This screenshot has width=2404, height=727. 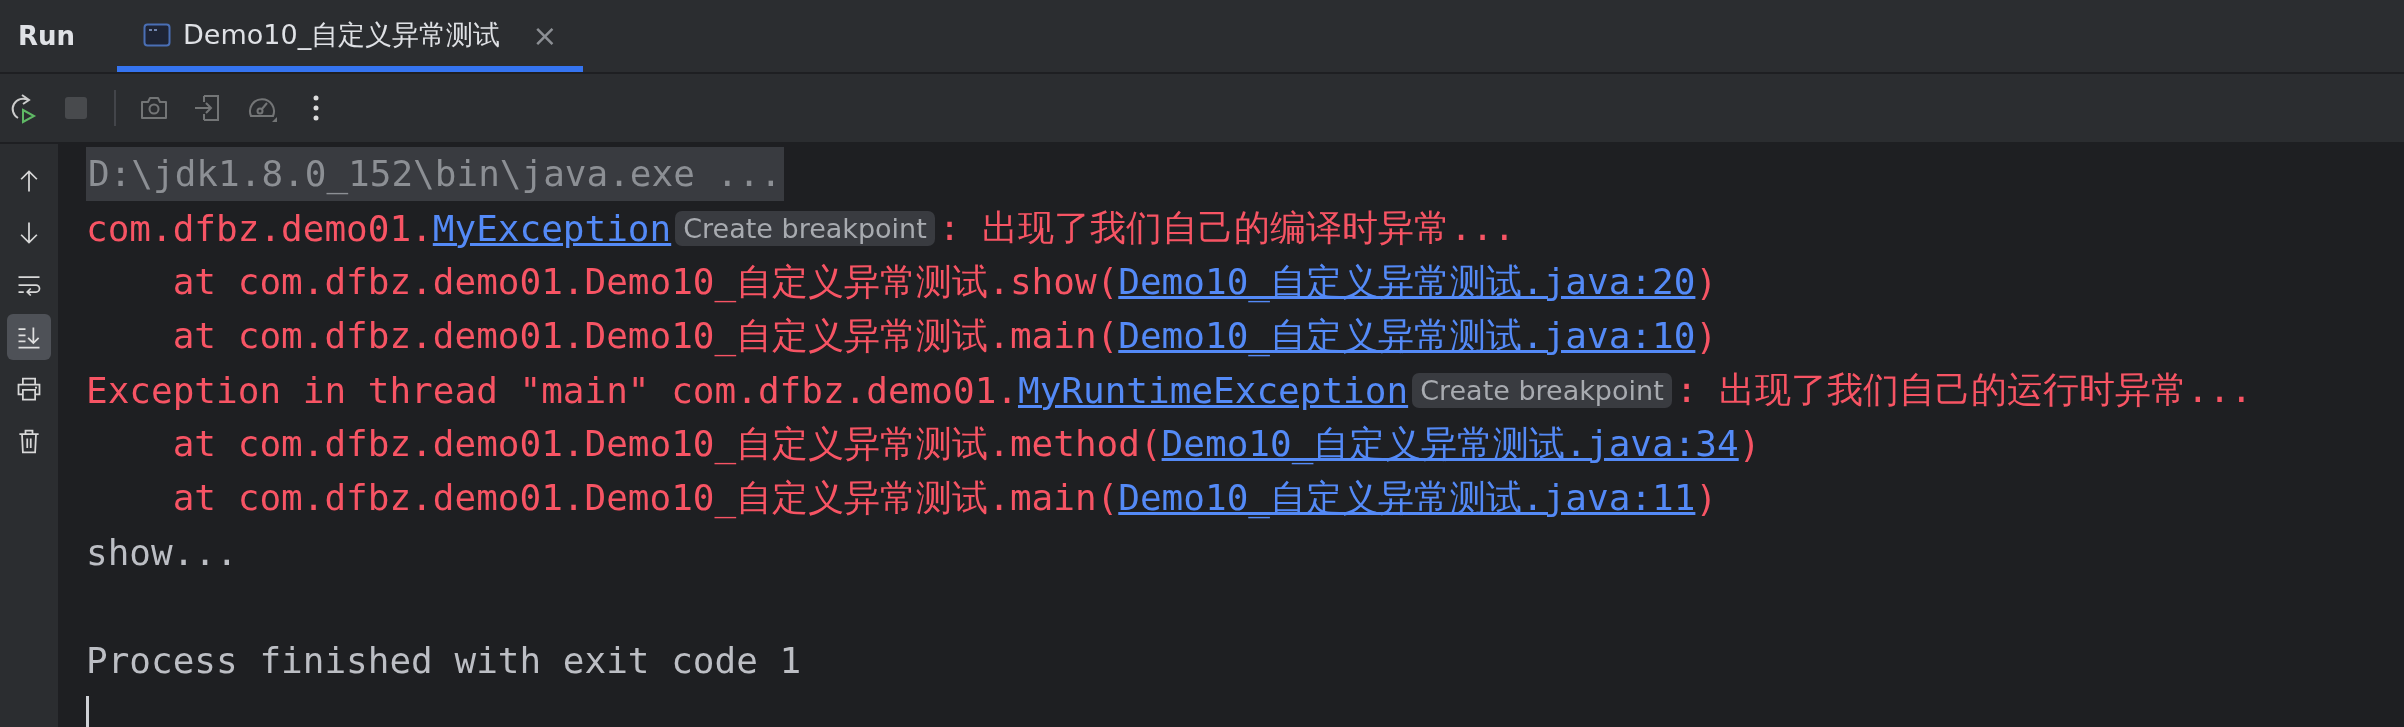 What do you see at coordinates (1407, 498) in the screenshot?
I see `source-link: Demo10_自定义异常测试.java:11` at bounding box center [1407, 498].